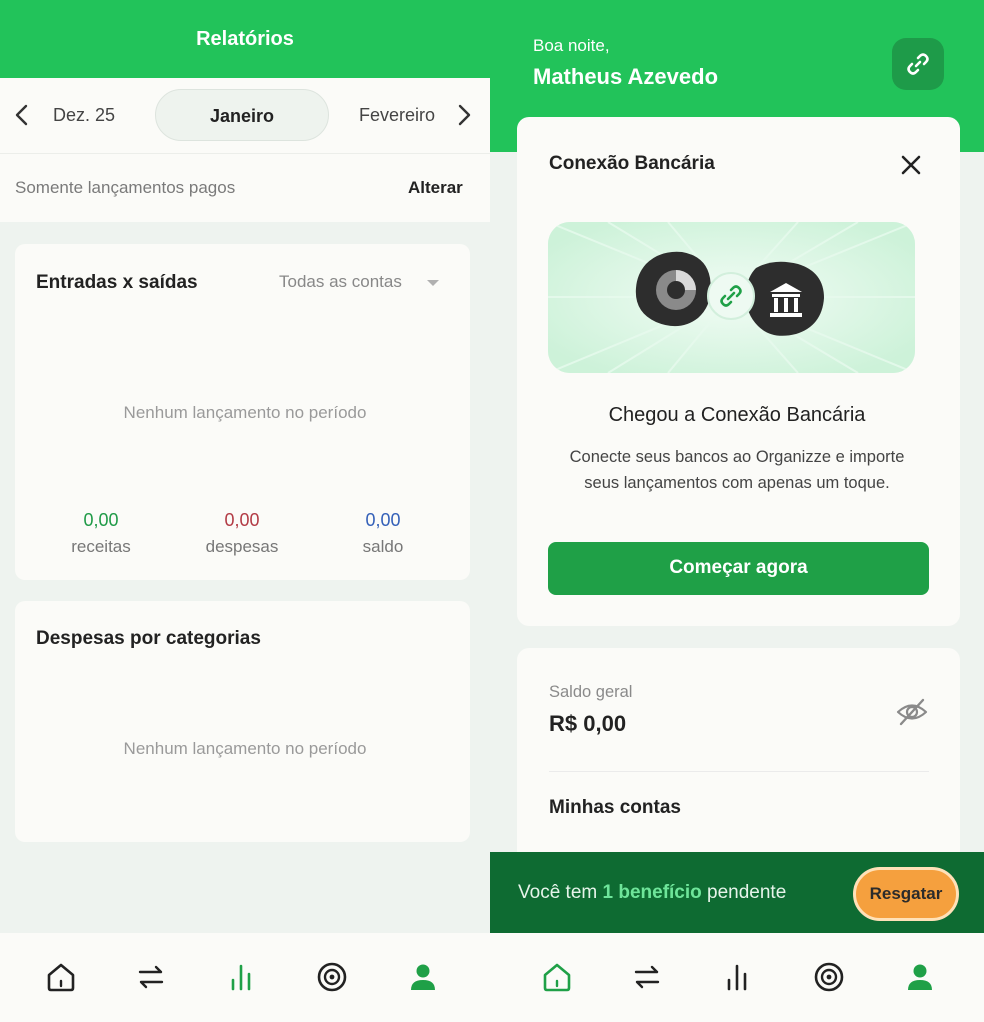 This screenshot has width=984, height=1022. Describe the element at coordinates (744, 892) in the screenshot. I see `benefit-suffix: pendente` at that location.